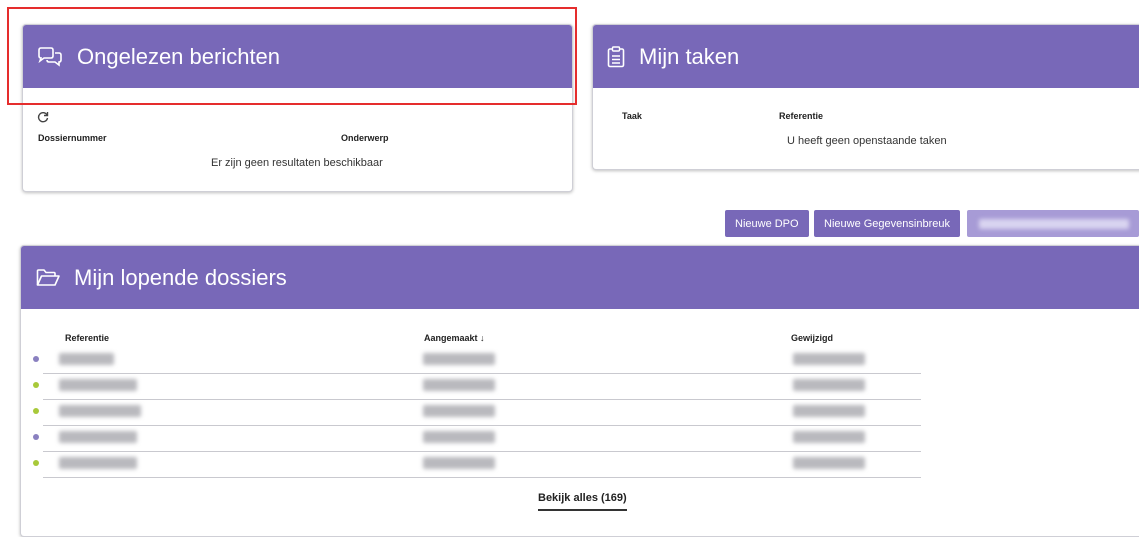 This screenshot has width=1139, height=537. What do you see at coordinates (616, 56) in the screenshot?
I see `clipboard-icon` at bounding box center [616, 56].